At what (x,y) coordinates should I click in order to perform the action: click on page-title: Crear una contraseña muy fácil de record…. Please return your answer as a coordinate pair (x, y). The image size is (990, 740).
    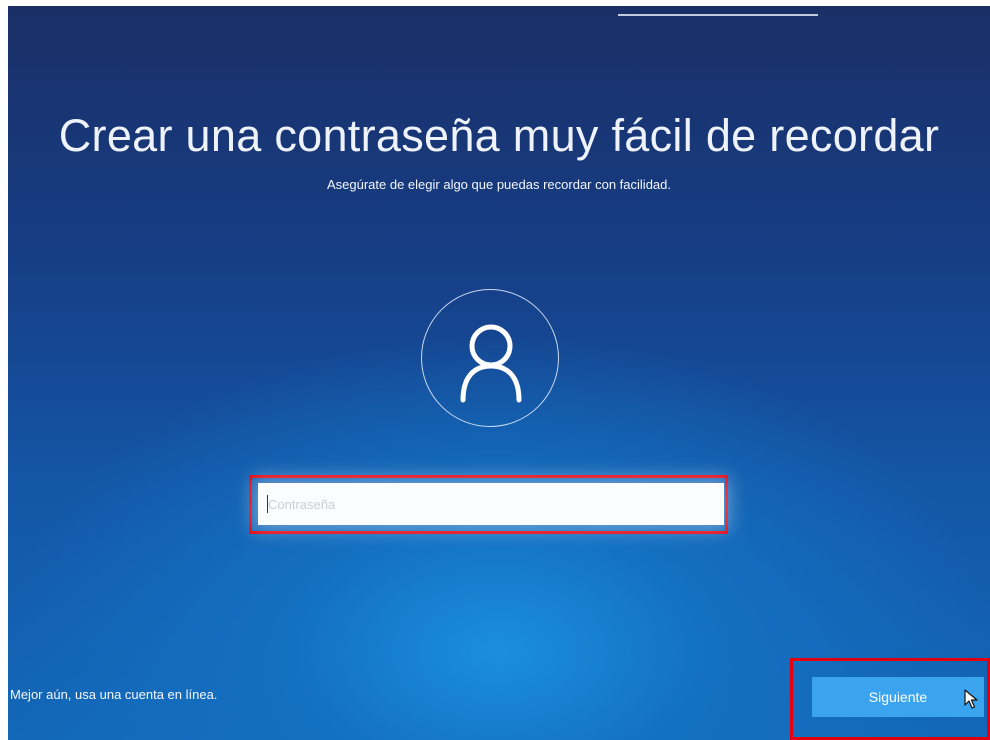
    Looking at the image, I should click on (499, 135).